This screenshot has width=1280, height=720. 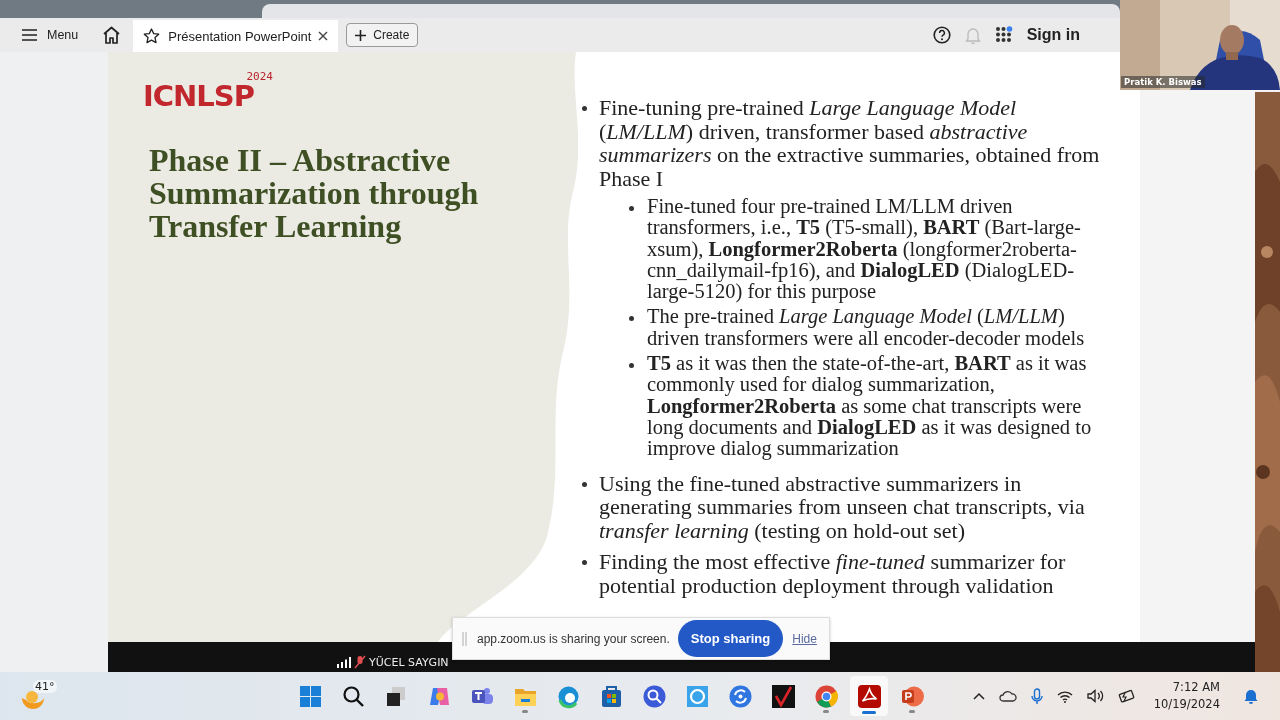 What do you see at coordinates (978, 696) in the screenshot?
I see `chevron-up-icon` at bounding box center [978, 696].